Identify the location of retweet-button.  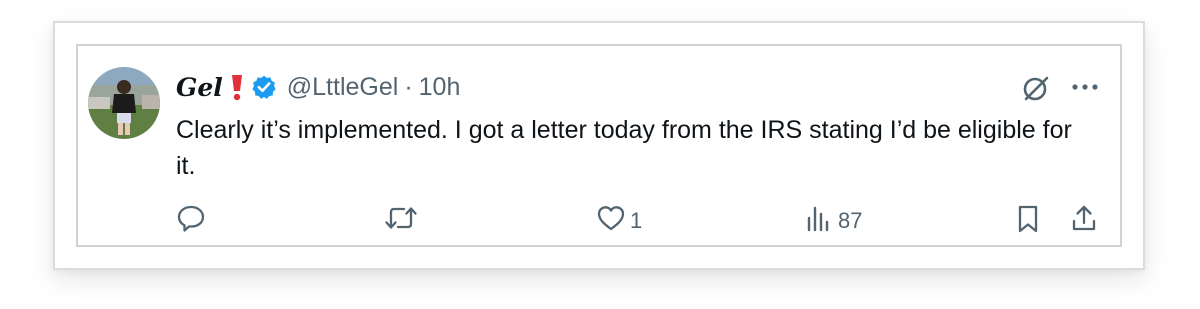
(404, 220).